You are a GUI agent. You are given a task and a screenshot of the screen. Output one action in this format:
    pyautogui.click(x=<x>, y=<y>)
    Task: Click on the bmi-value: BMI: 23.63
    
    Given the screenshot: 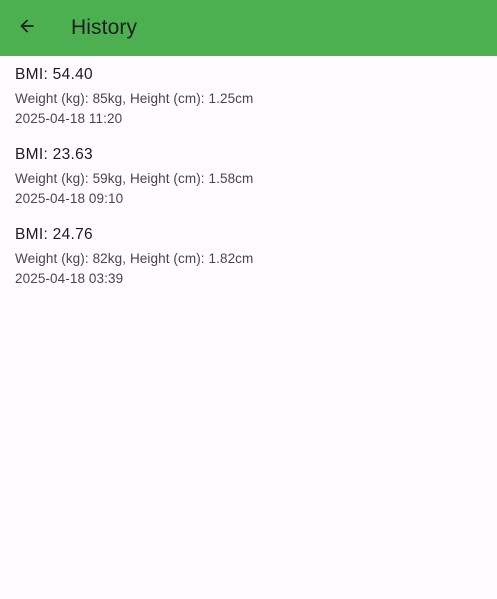 What is the action you would take?
    pyautogui.click(x=54, y=154)
    